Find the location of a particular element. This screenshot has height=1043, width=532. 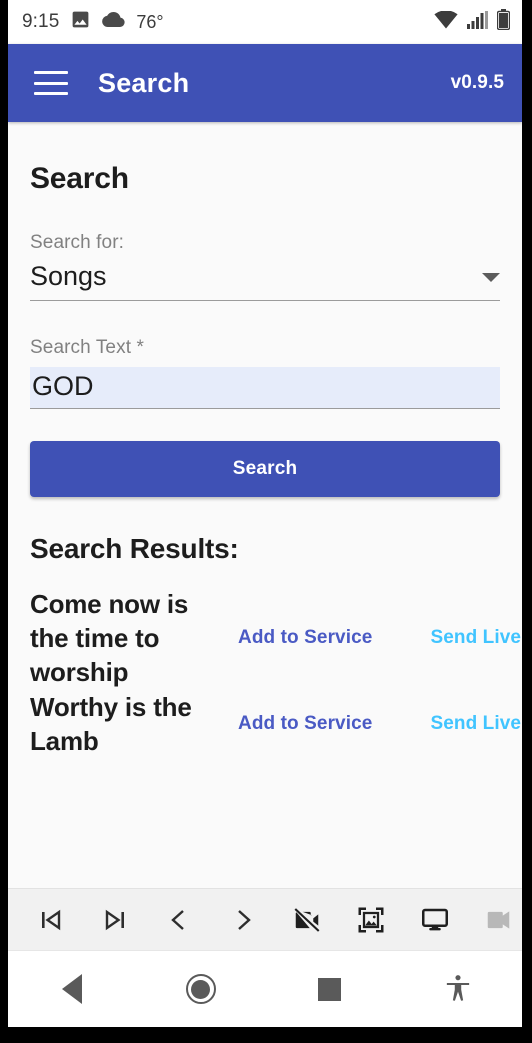

recents-icon is located at coordinates (329, 989).